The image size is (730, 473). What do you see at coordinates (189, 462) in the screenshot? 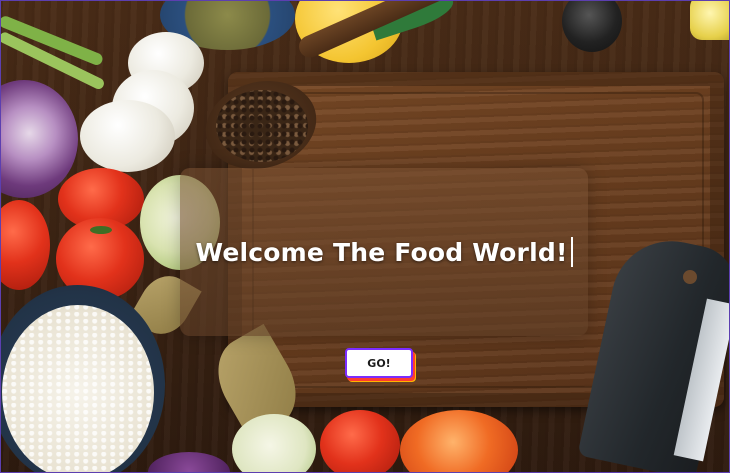
I see `red-onion` at bounding box center [189, 462].